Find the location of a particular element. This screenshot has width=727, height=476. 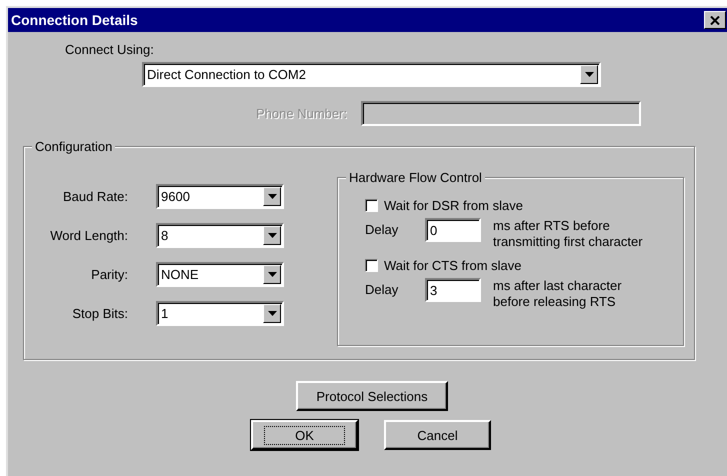

close-button is located at coordinates (715, 20).